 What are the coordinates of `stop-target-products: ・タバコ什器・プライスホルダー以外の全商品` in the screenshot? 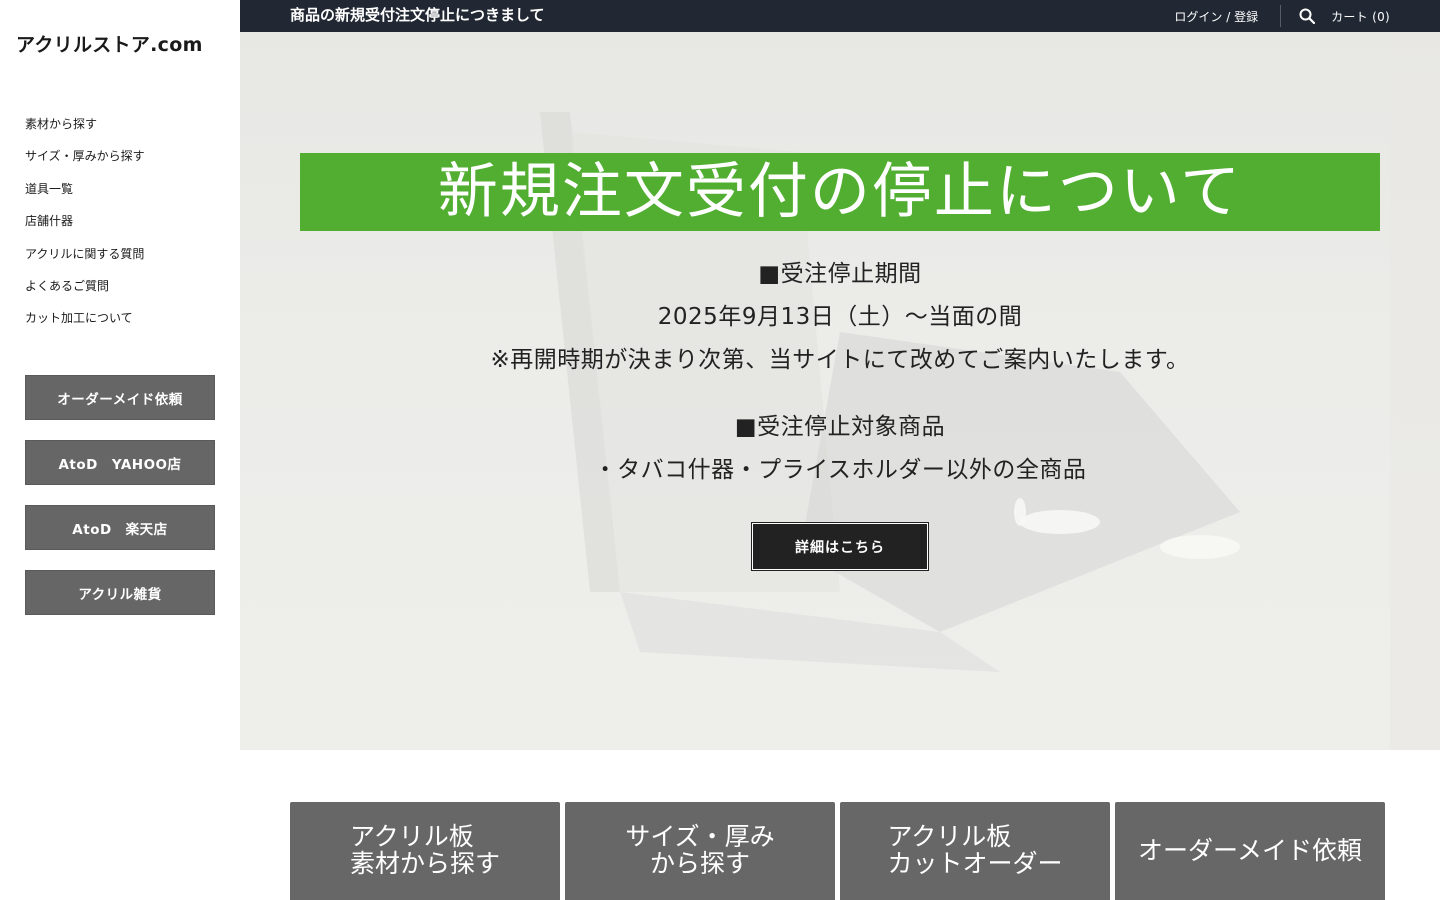 It's located at (840, 470).